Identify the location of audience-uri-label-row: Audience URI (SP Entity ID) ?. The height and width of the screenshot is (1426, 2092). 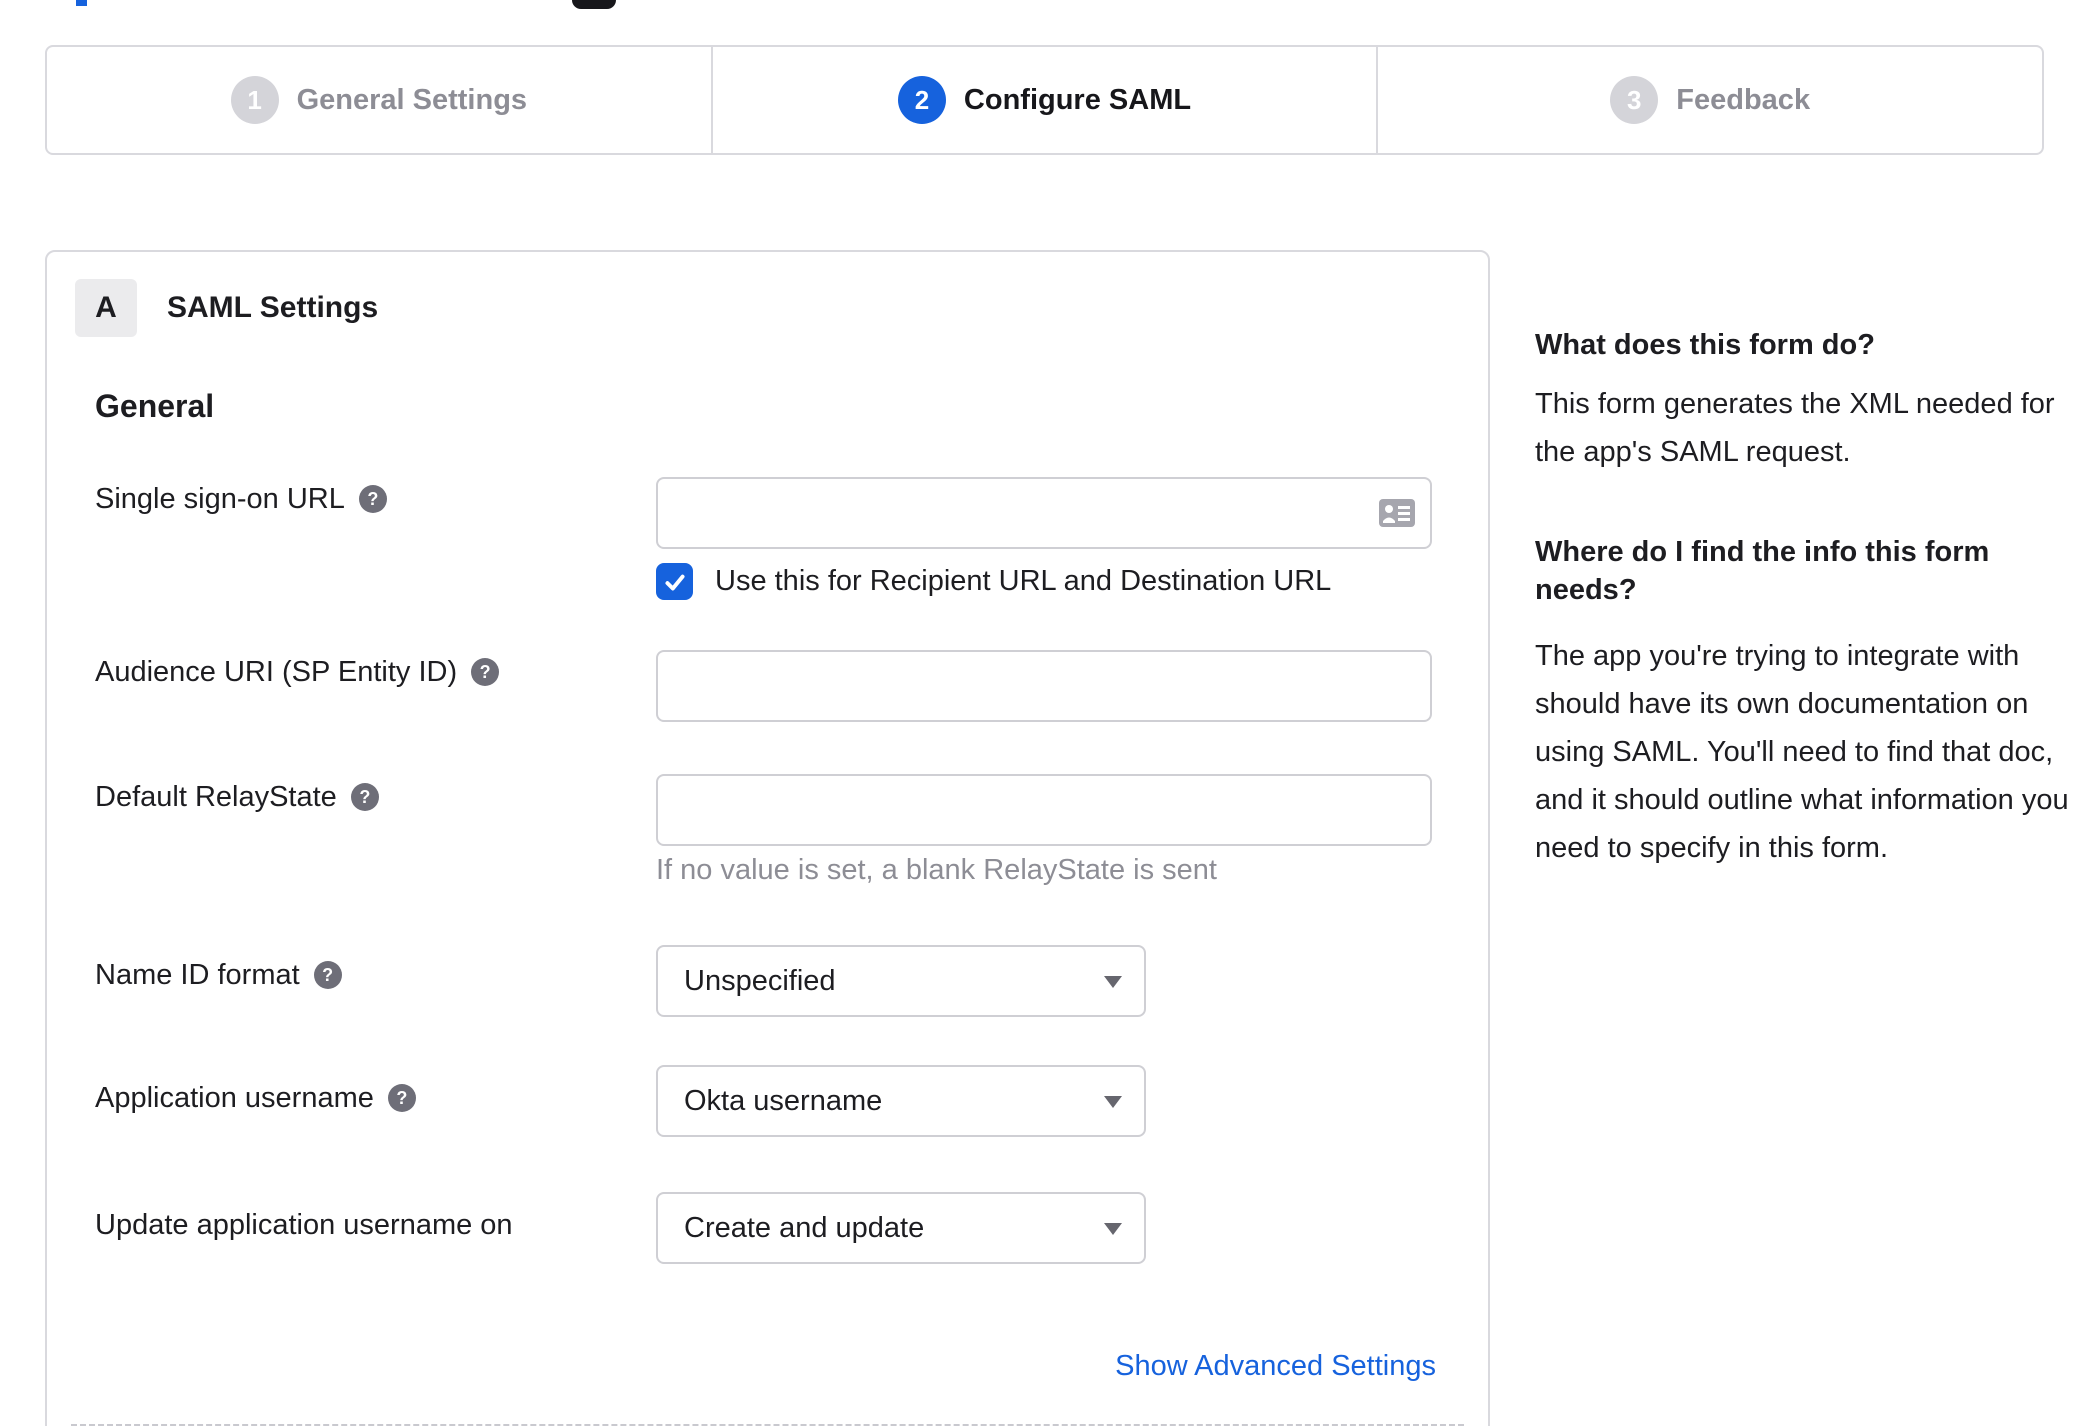
(297, 672).